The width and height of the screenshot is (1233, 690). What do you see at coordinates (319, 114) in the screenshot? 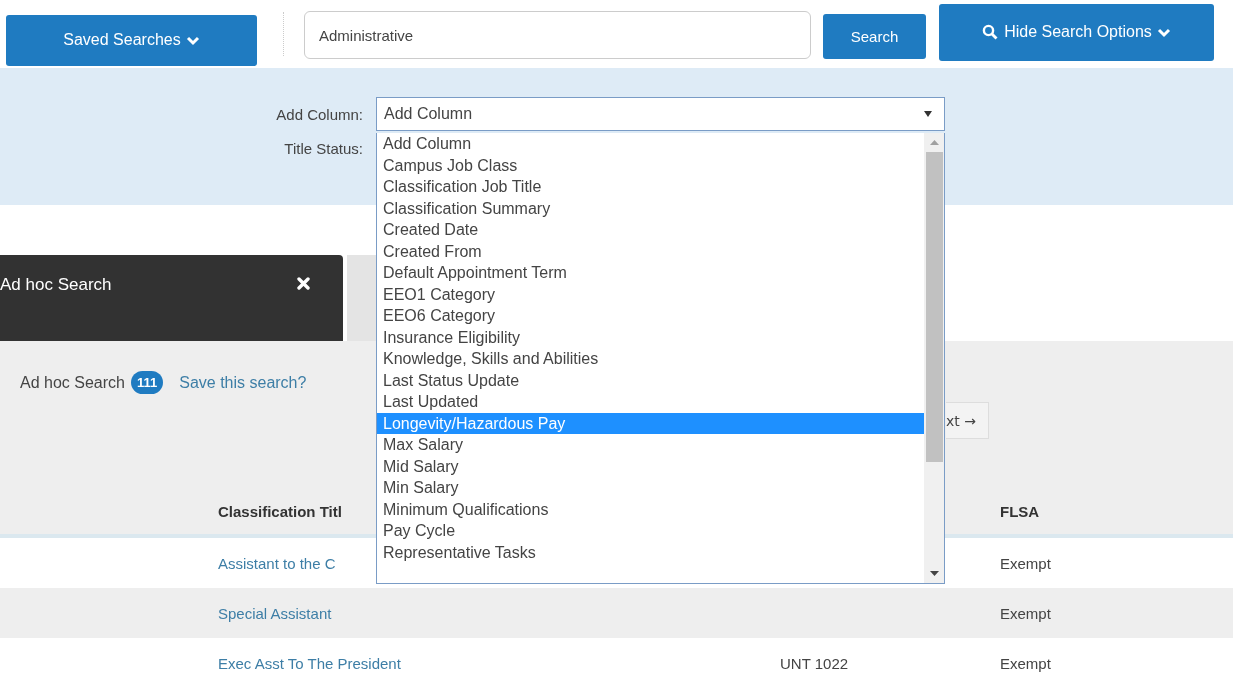
I see `field-label: Add Column:` at bounding box center [319, 114].